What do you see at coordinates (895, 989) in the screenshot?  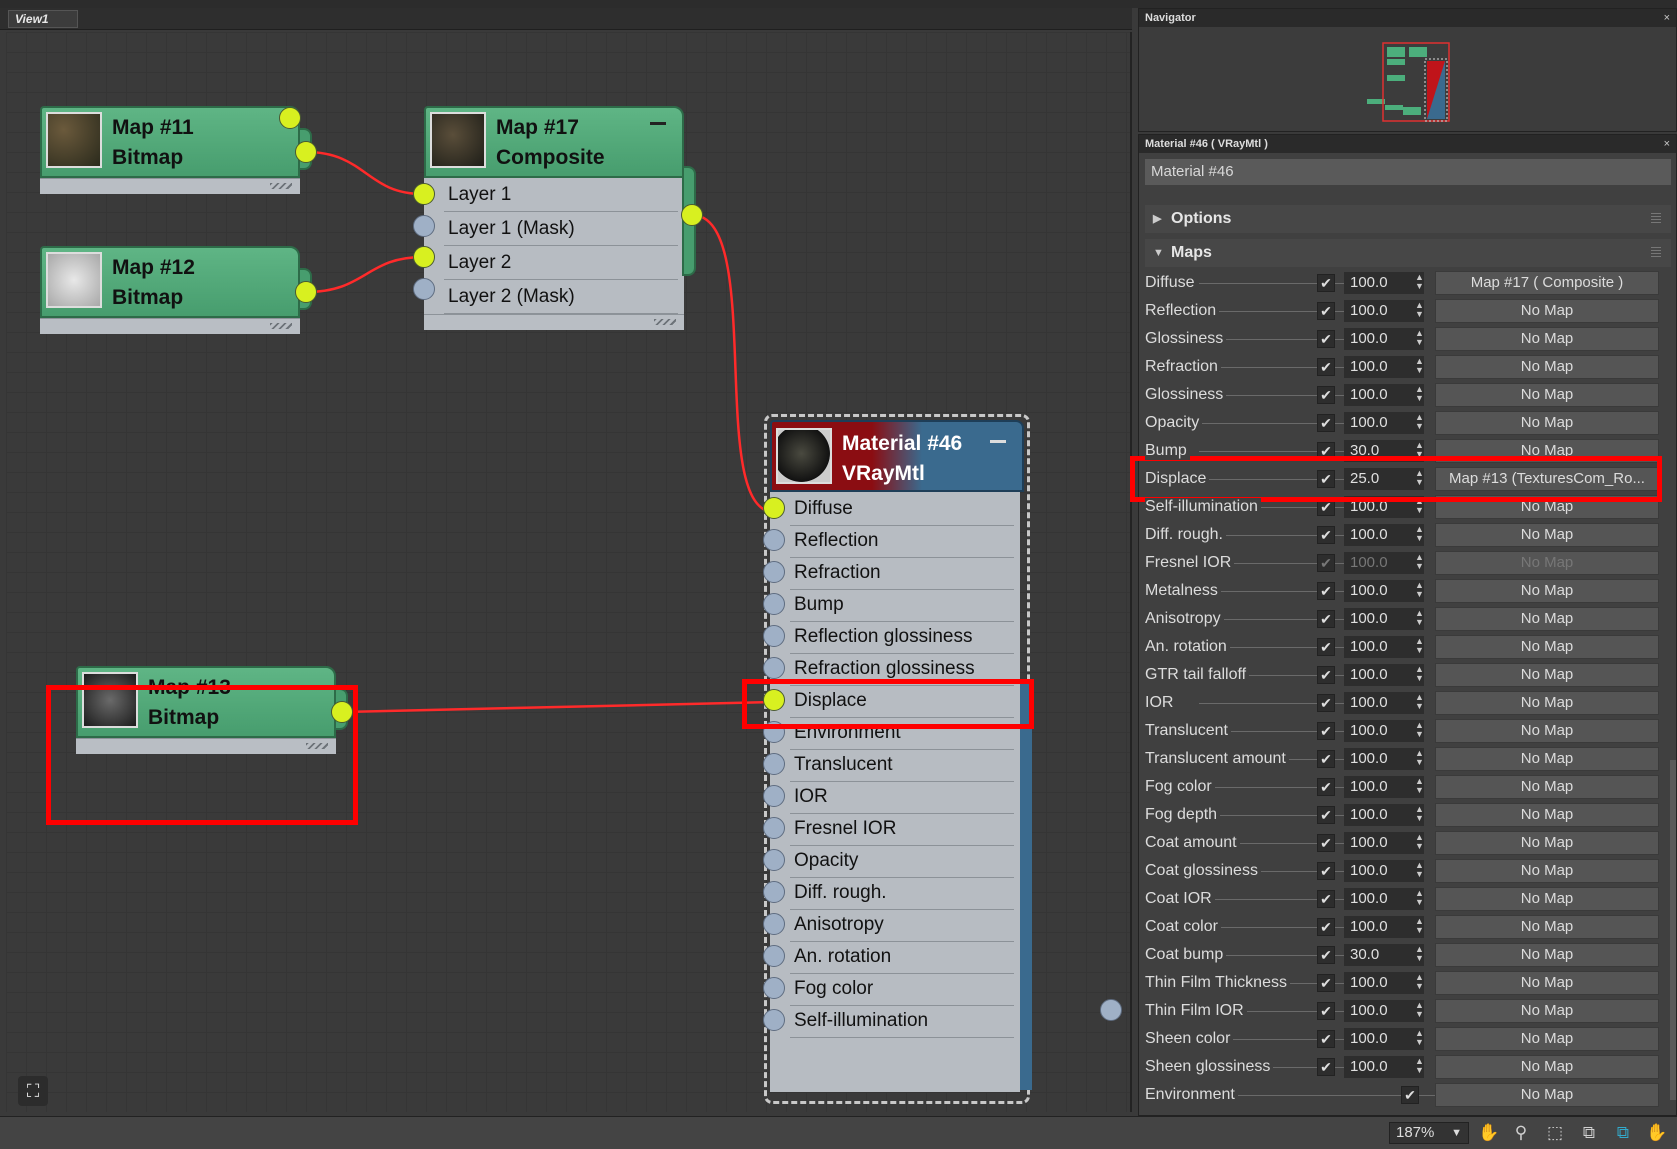 I see `mat-slot-fog-color: Fog color` at bounding box center [895, 989].